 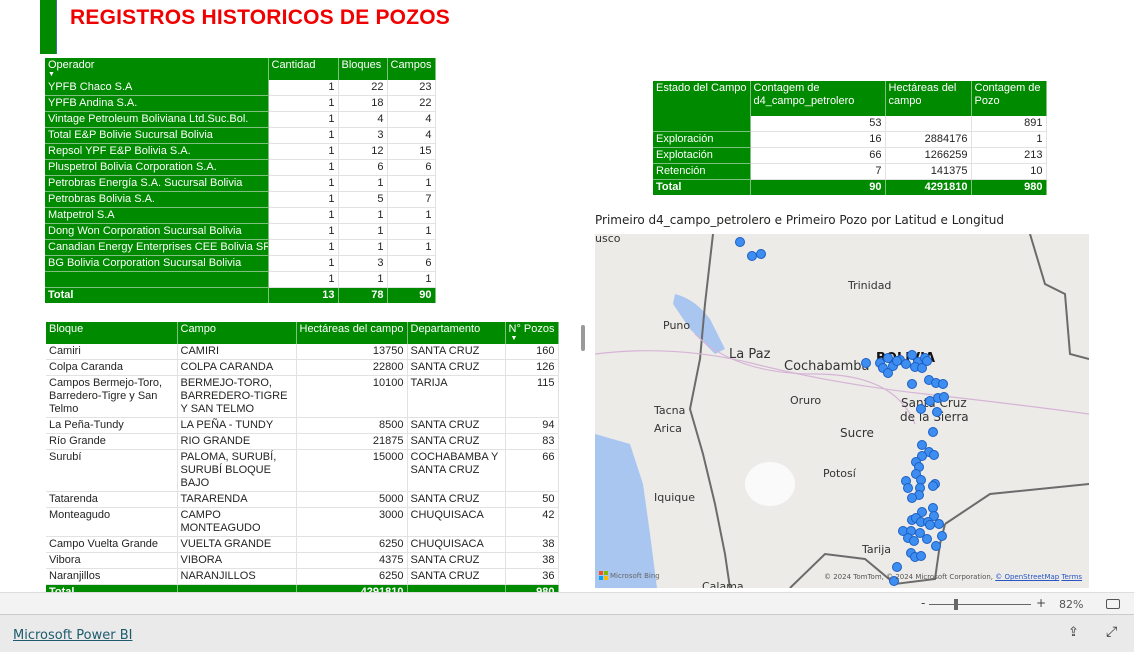 I want to click on header-departamento: Departamento, so click(x=456, y=333).